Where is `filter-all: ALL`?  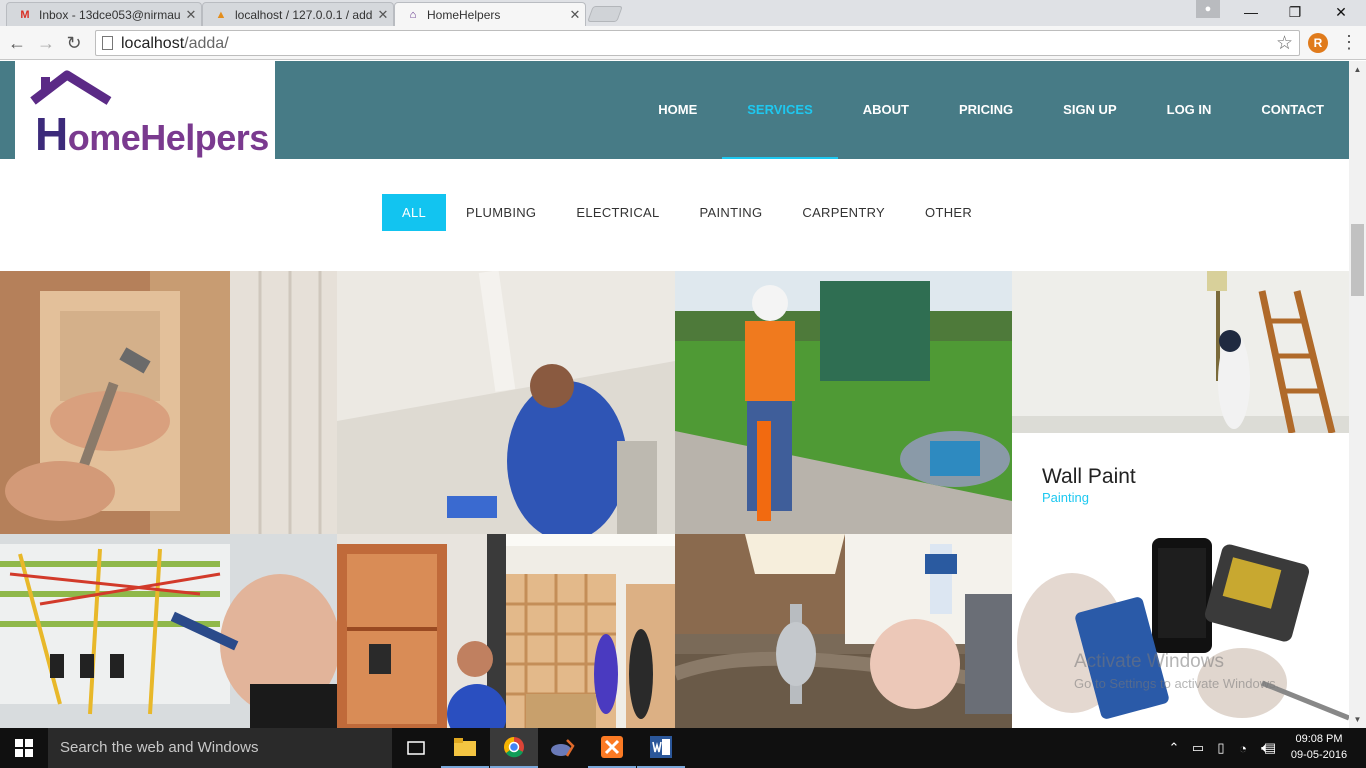
filter-all: ALL is located at coordinates (414, 212).